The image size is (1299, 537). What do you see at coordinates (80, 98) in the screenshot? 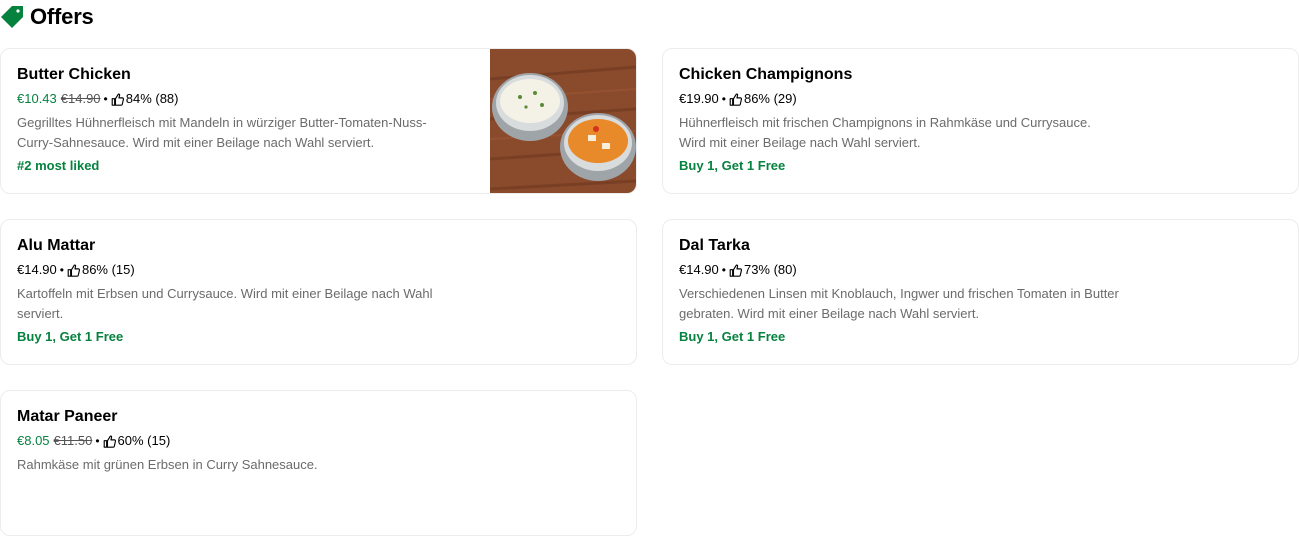
I see `original-price: €14.90` at bounding box center [80, 98].